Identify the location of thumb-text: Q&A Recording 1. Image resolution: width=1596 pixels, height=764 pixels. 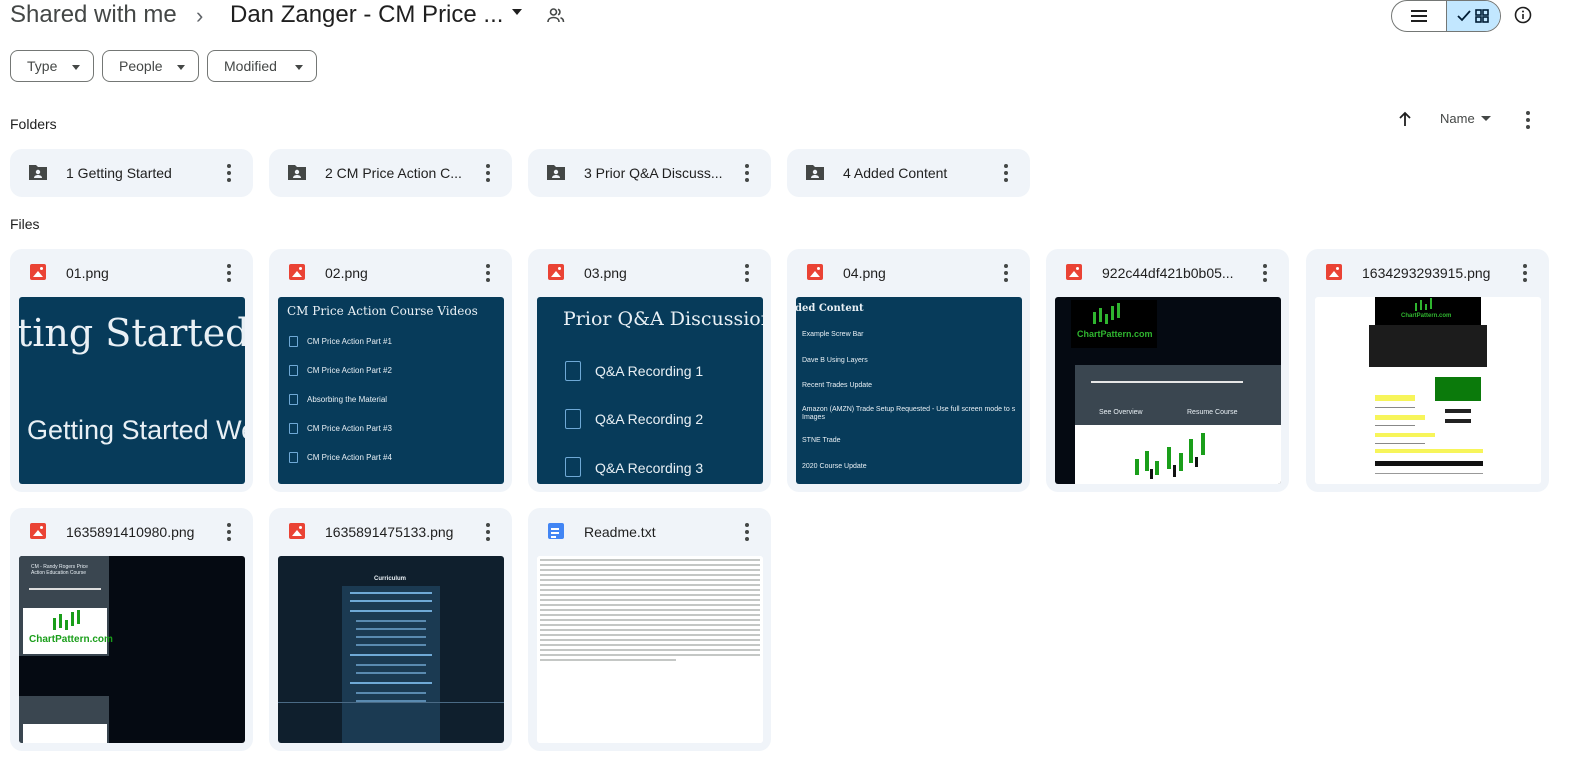
(649, 371).